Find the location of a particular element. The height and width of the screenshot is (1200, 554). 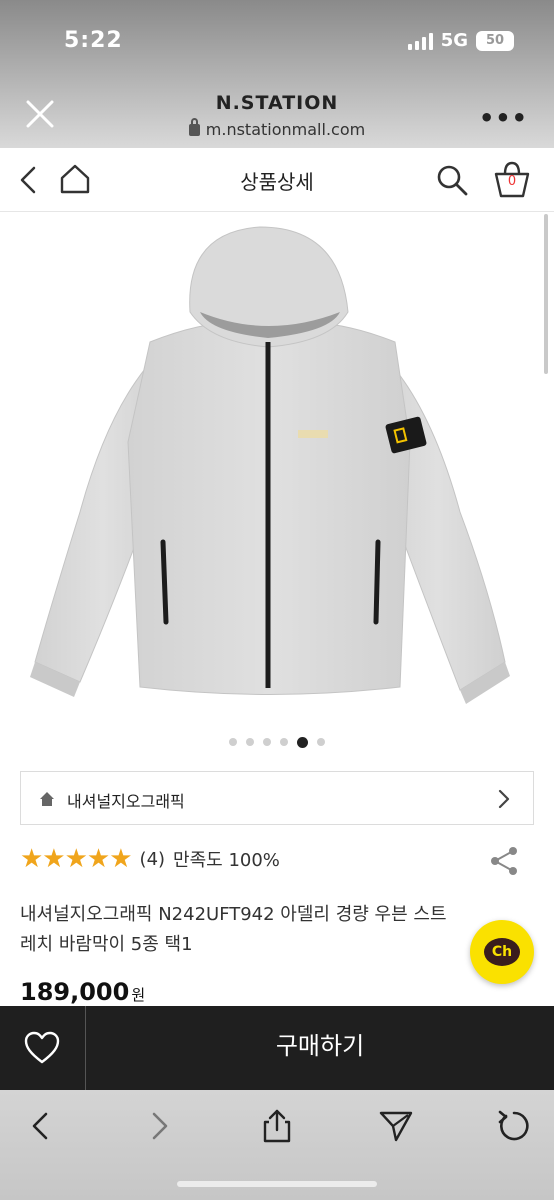

url-bar: m.nstationmall.com is located at coordinates (277, 128).